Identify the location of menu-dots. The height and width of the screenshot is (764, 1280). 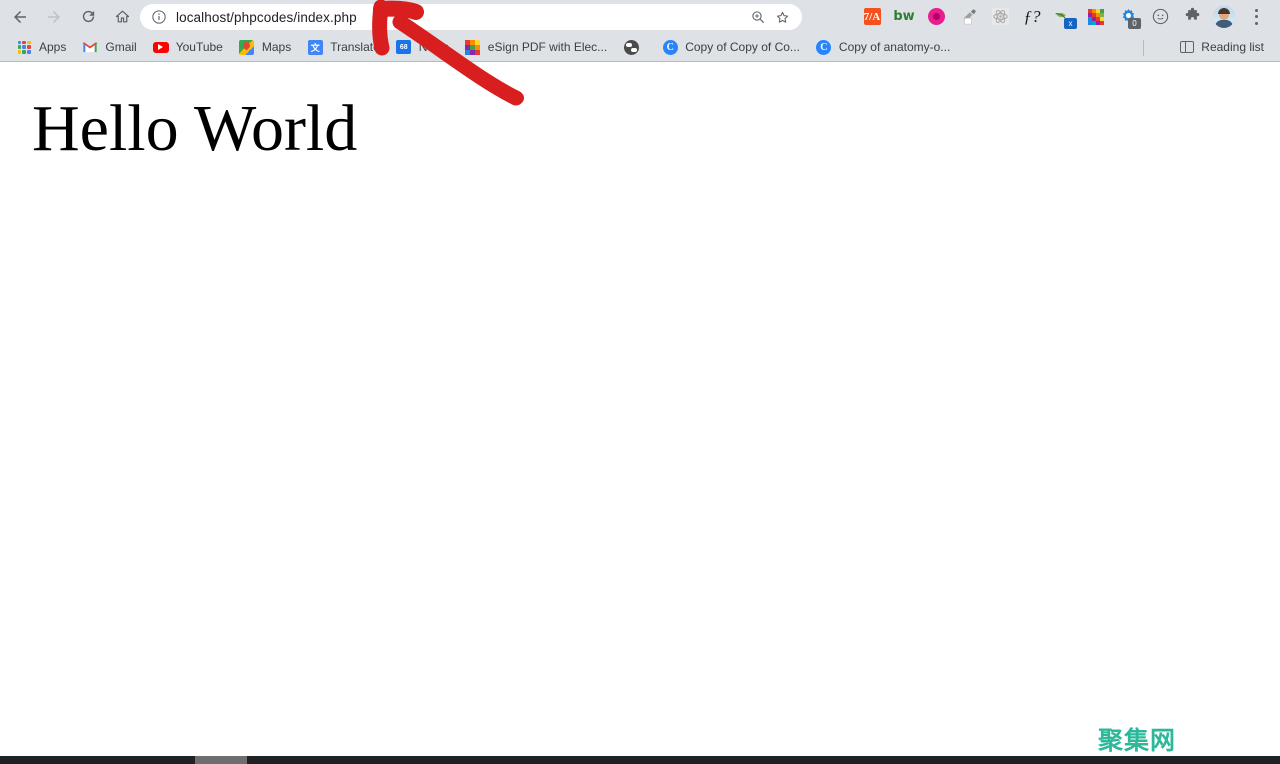
(1256, 17).